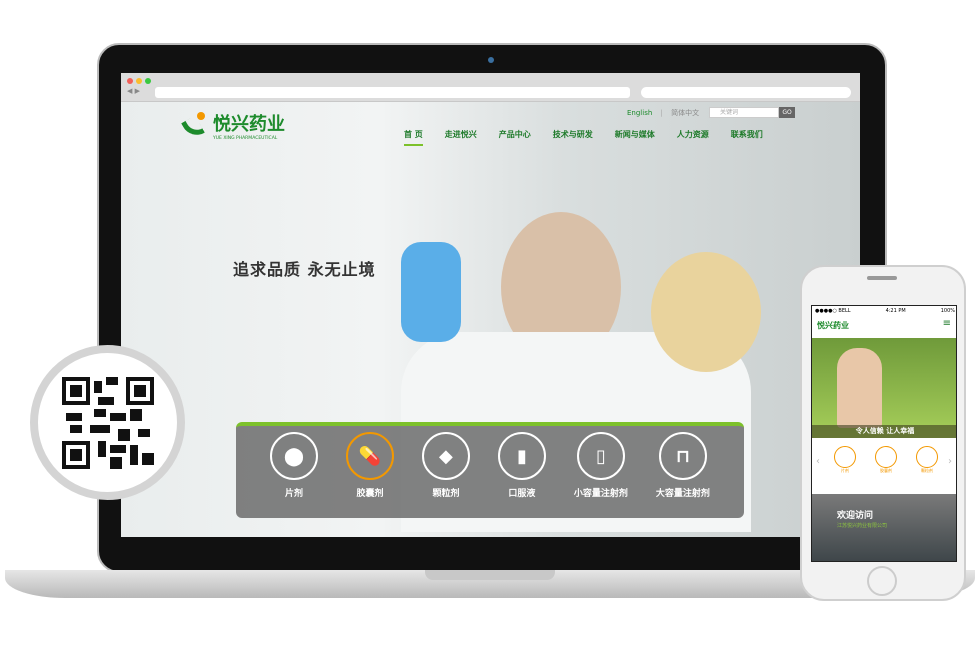  What do you see at coordinates (148, 81) in the screenshot?
I see `maximize-dot` at bounding box center [148, 81].